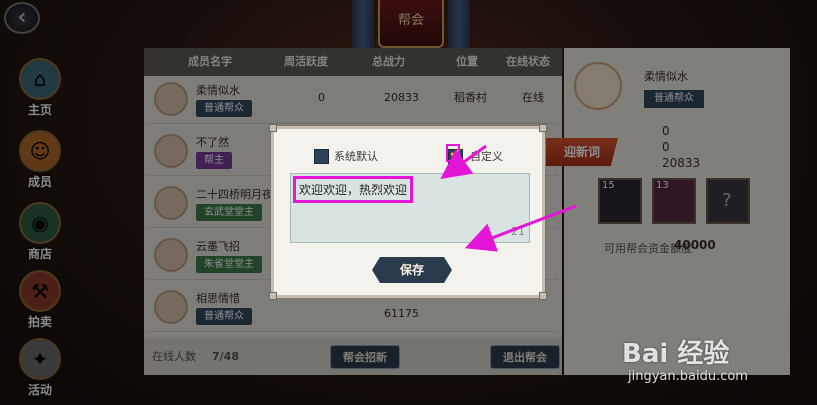 This screenshot has height=405, width=817. I want to click on watermark-logo: Bai 经验, so click(676, 354).